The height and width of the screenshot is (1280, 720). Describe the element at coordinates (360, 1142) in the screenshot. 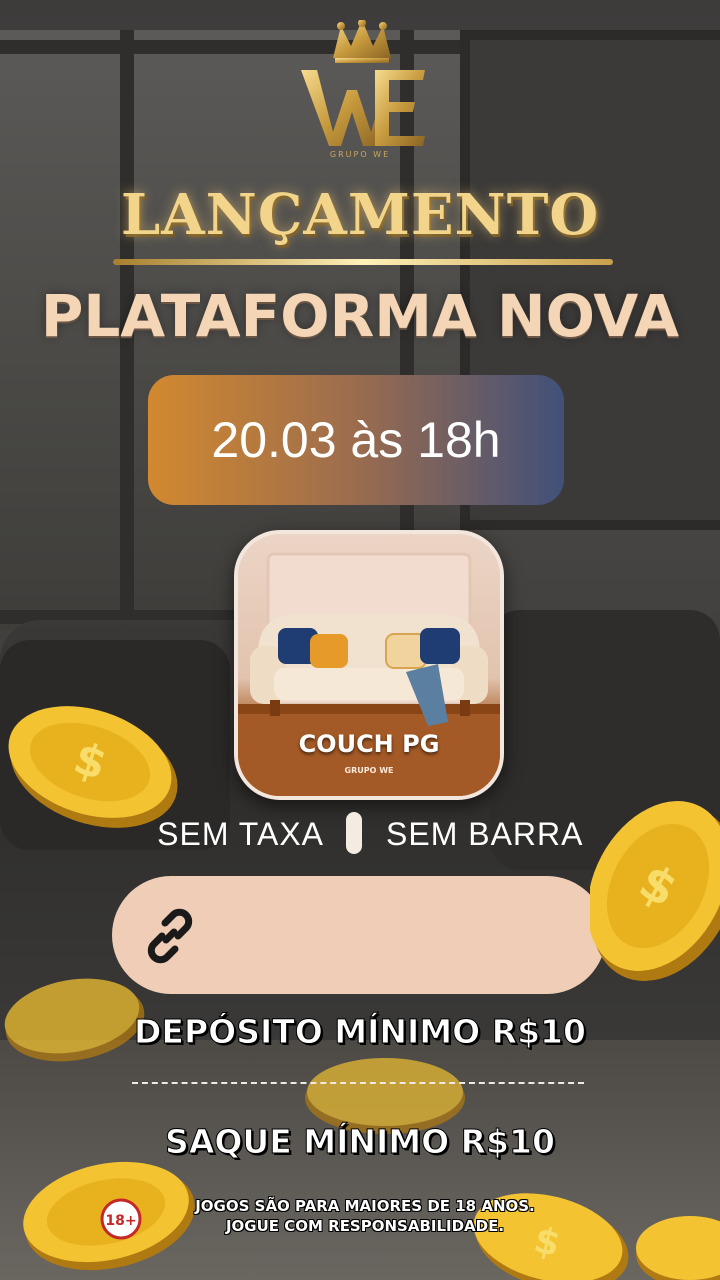

I see `minimum-withdraw-text: SAQUE MÍNIMO R$10` at that location.